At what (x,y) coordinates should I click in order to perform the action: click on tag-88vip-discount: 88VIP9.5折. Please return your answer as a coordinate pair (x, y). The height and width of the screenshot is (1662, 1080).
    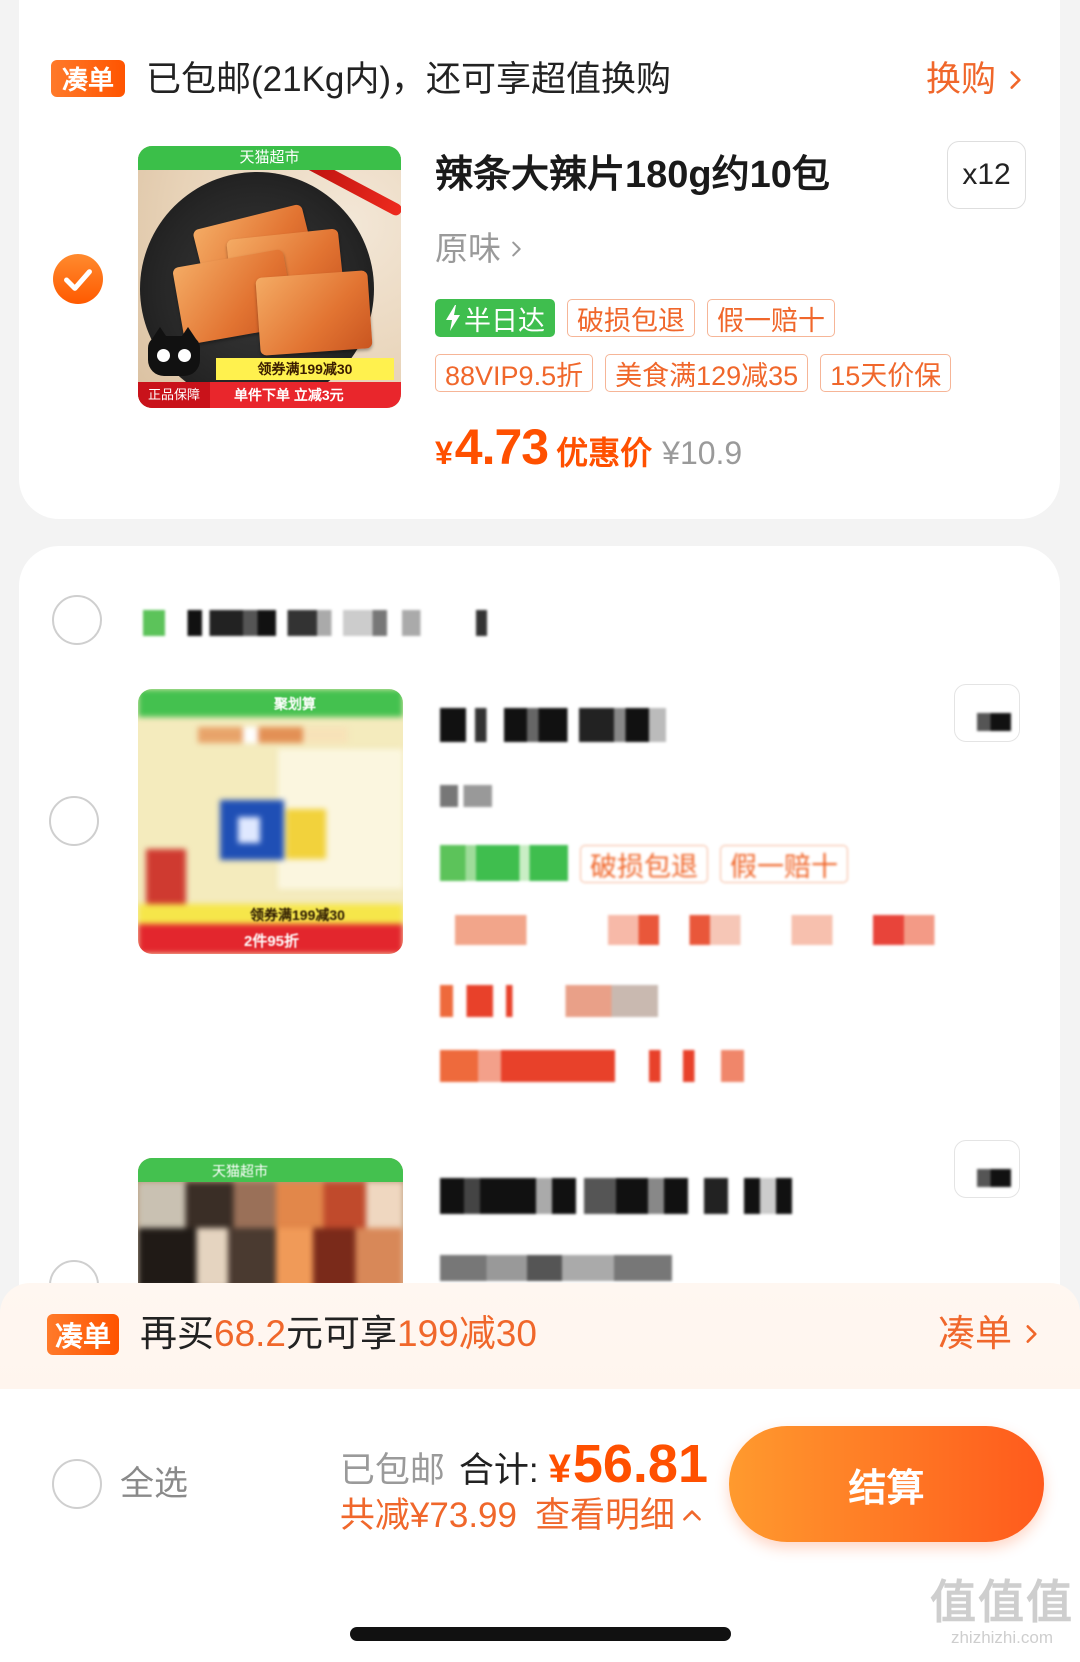
    Looking at the image, I should click on (514, 373).